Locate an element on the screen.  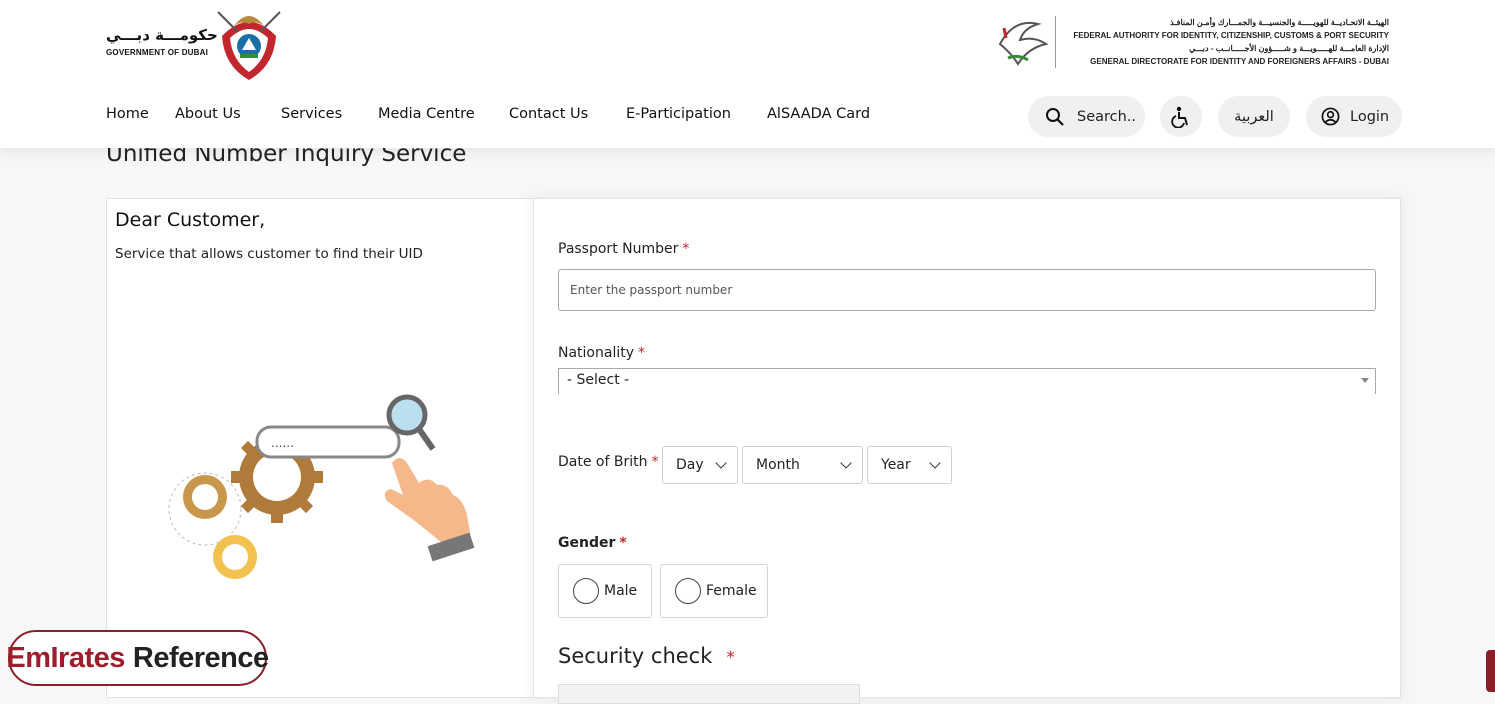
nav-media-centre: Media Centre is located at coordinates (426, 114).